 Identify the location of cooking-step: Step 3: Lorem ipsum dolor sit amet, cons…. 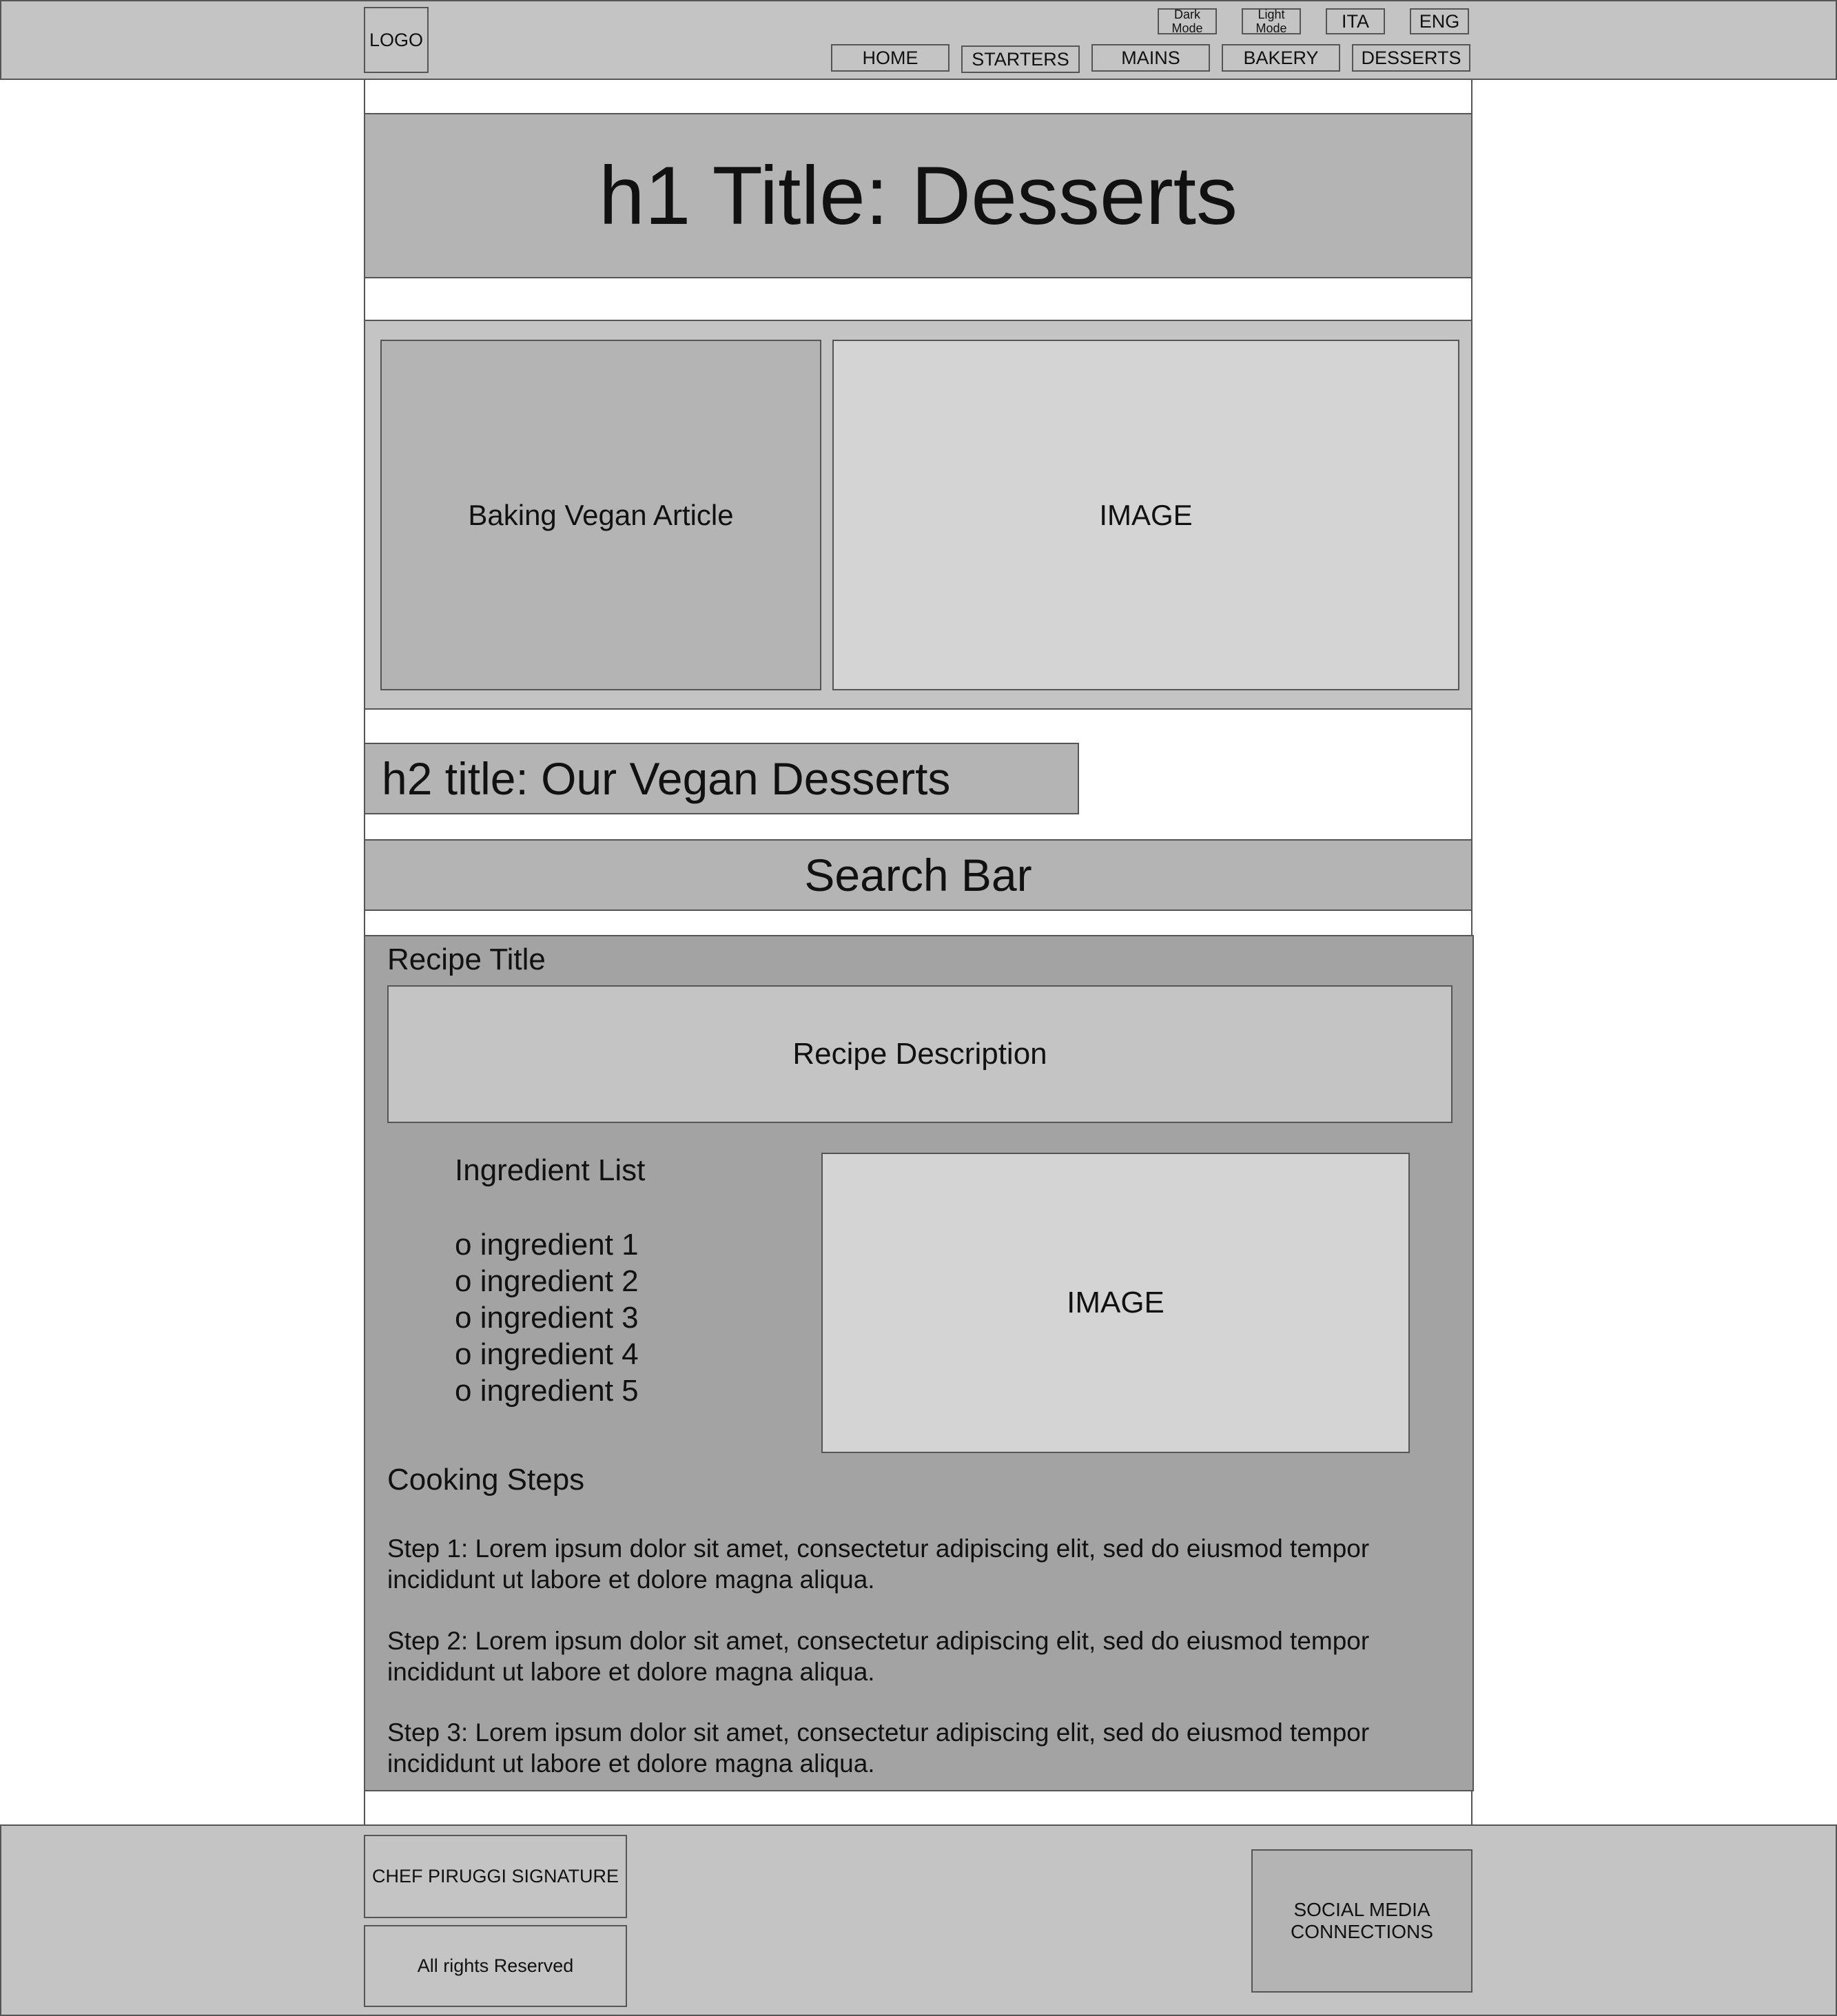
(878, 1748).